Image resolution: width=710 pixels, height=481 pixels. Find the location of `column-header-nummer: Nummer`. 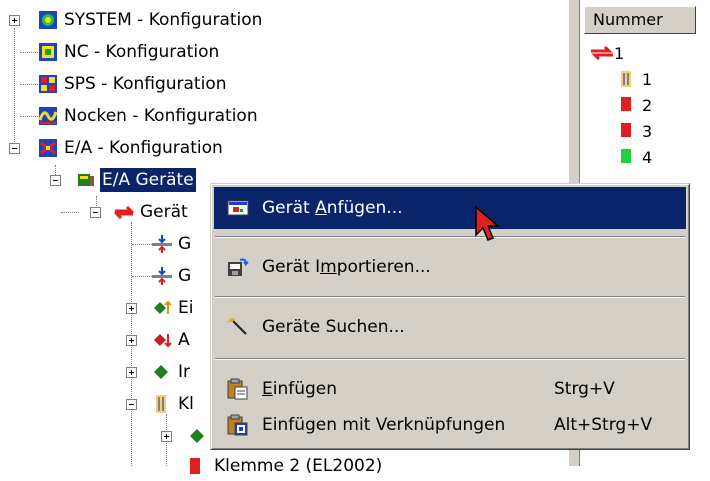

column-header-nummer: Nummer is located at coordinates (640, 20).